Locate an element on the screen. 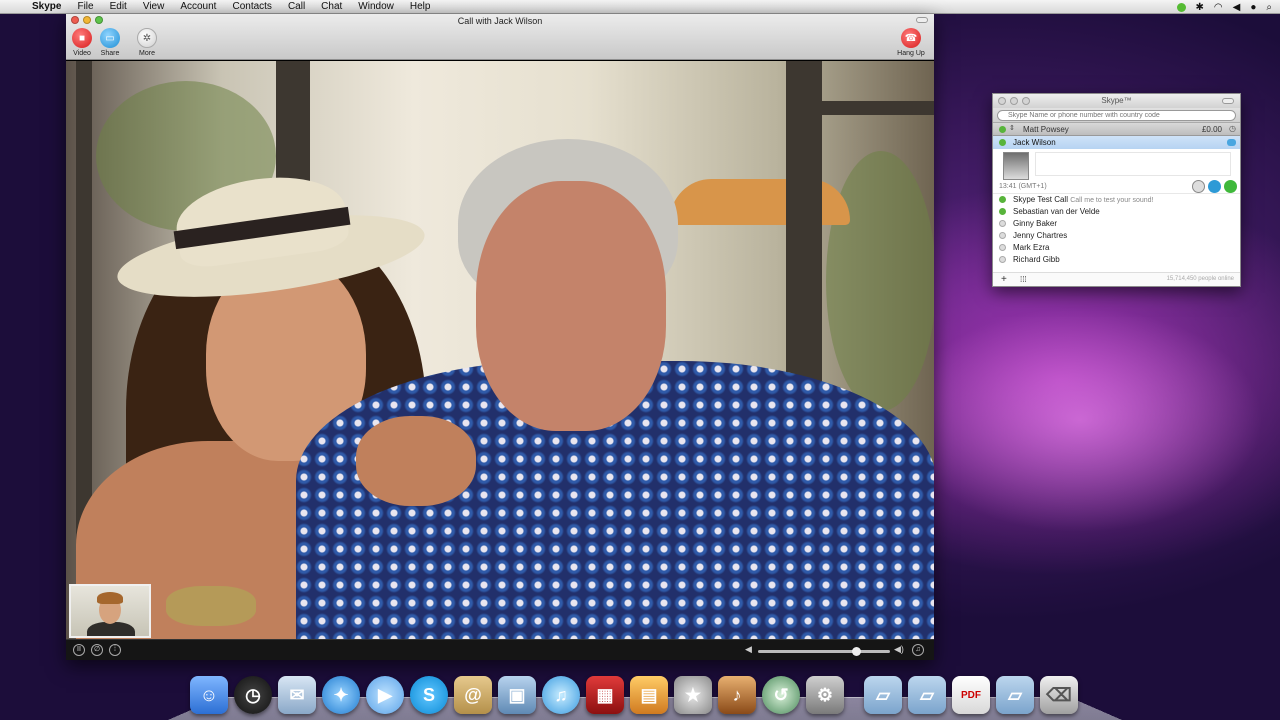 Image resolution: width=1280 pixels, height=720 pixels. menu-contacts: Contacts is located at coordinates (251, 6).